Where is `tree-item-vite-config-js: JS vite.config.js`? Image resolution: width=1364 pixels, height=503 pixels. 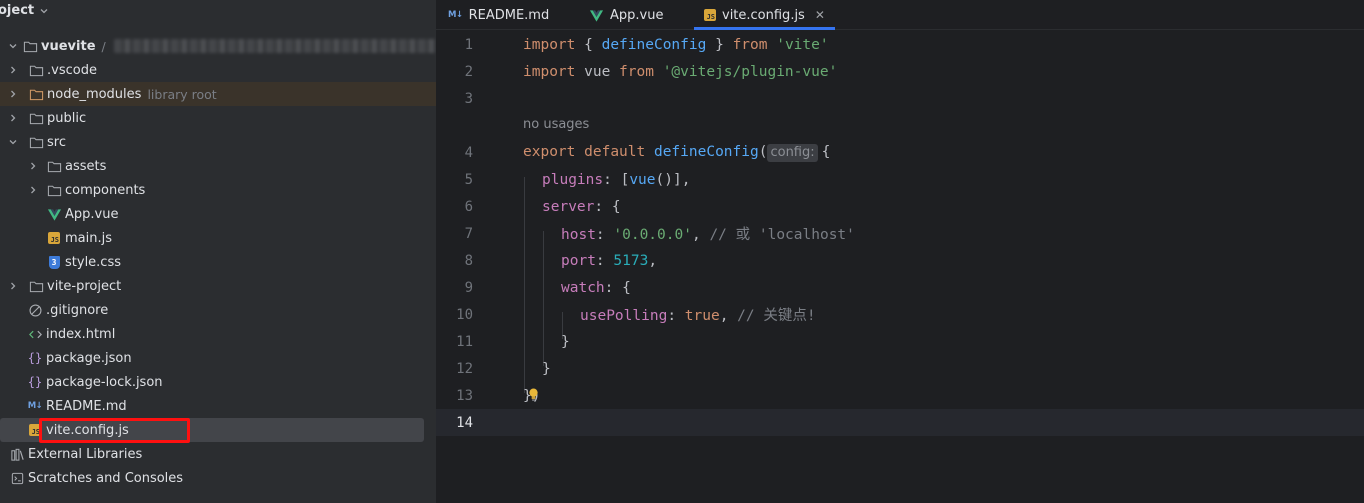
tree-item-vite-config-js: JS vite.config.js is located at coordinates (212, 430).